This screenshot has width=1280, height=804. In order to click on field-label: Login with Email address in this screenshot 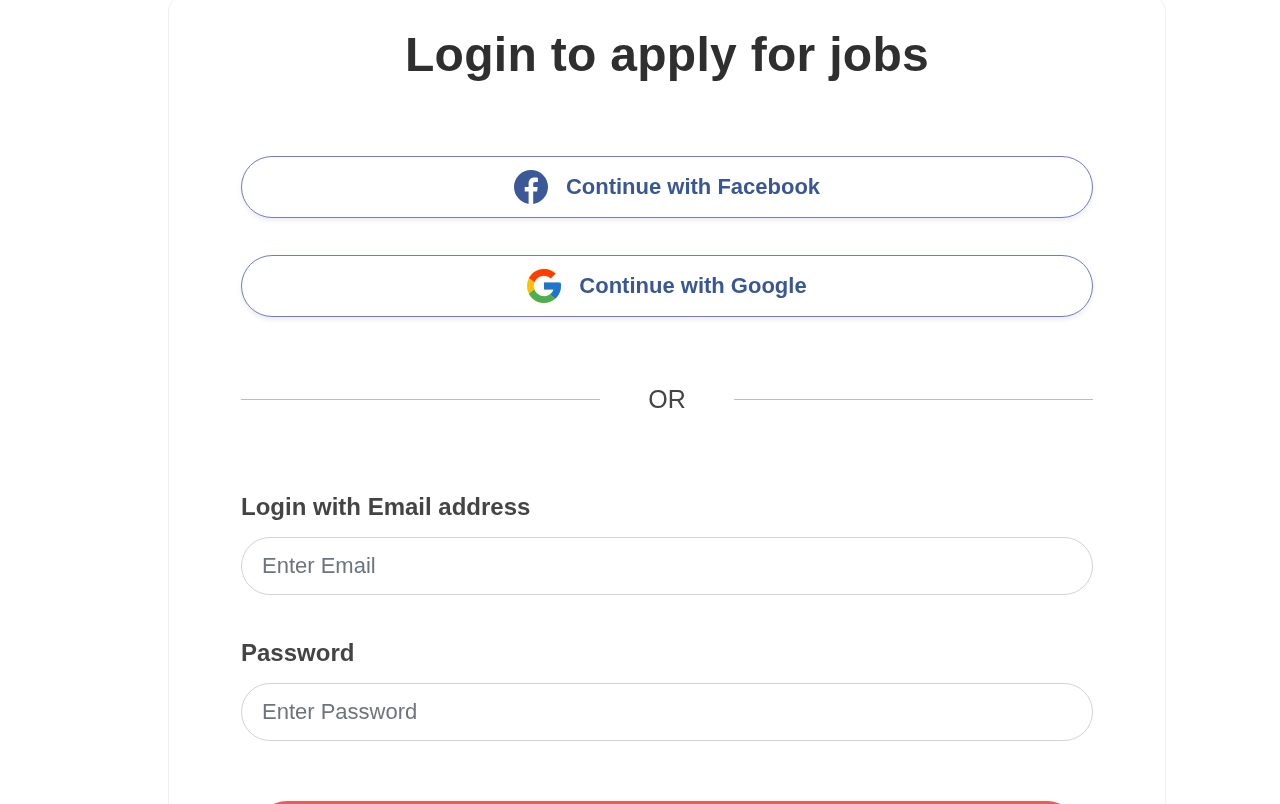, I will do `click(386, 507)`.